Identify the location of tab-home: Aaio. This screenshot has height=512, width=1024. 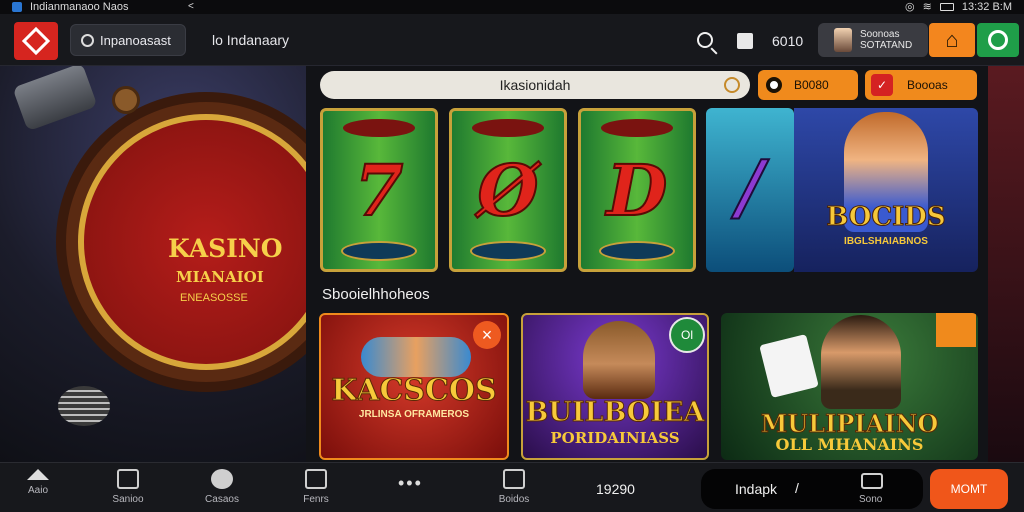
(38, 482).